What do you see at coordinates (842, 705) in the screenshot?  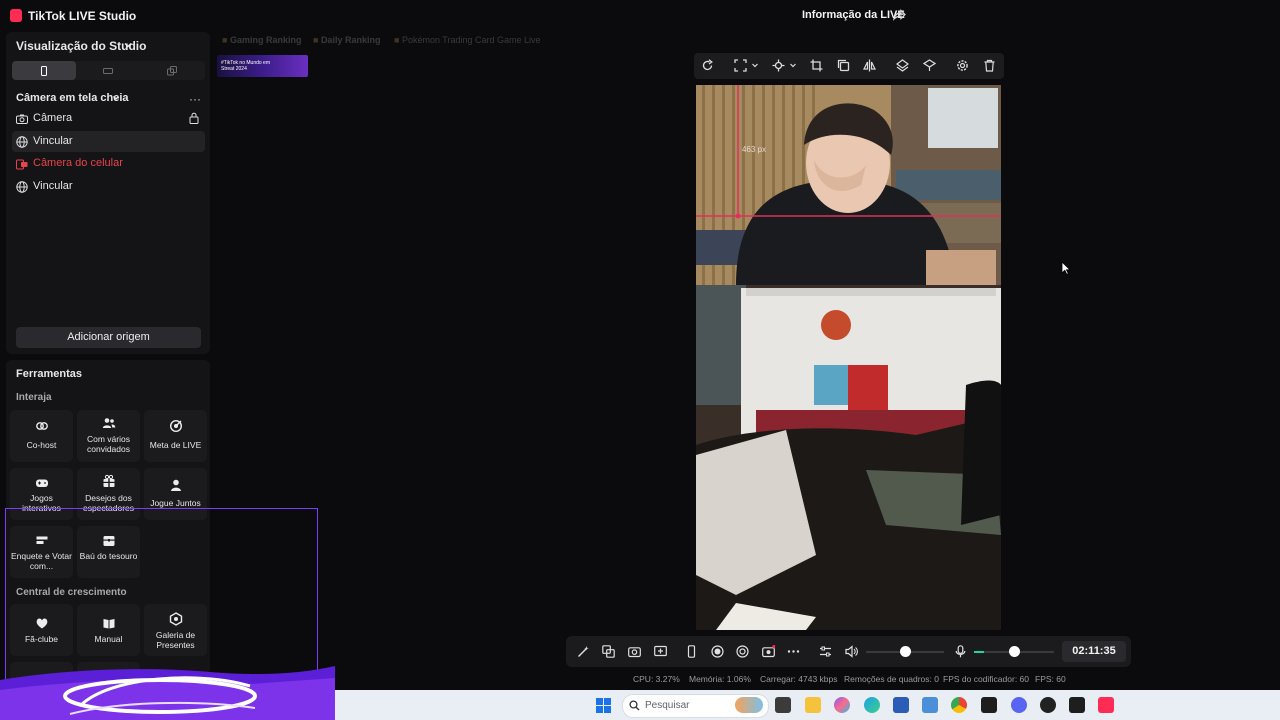 I see `copilot-icon` at bounding box center [842, 705].